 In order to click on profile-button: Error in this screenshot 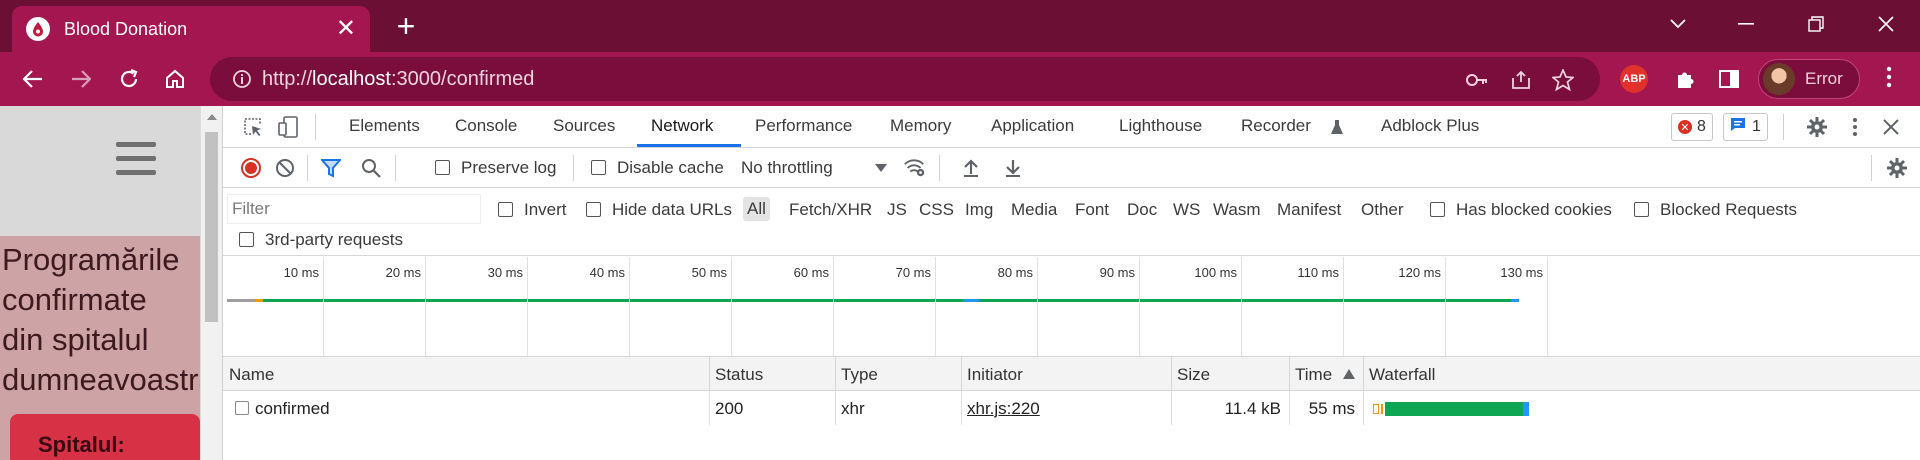, I will do `click(1809, 79)`.